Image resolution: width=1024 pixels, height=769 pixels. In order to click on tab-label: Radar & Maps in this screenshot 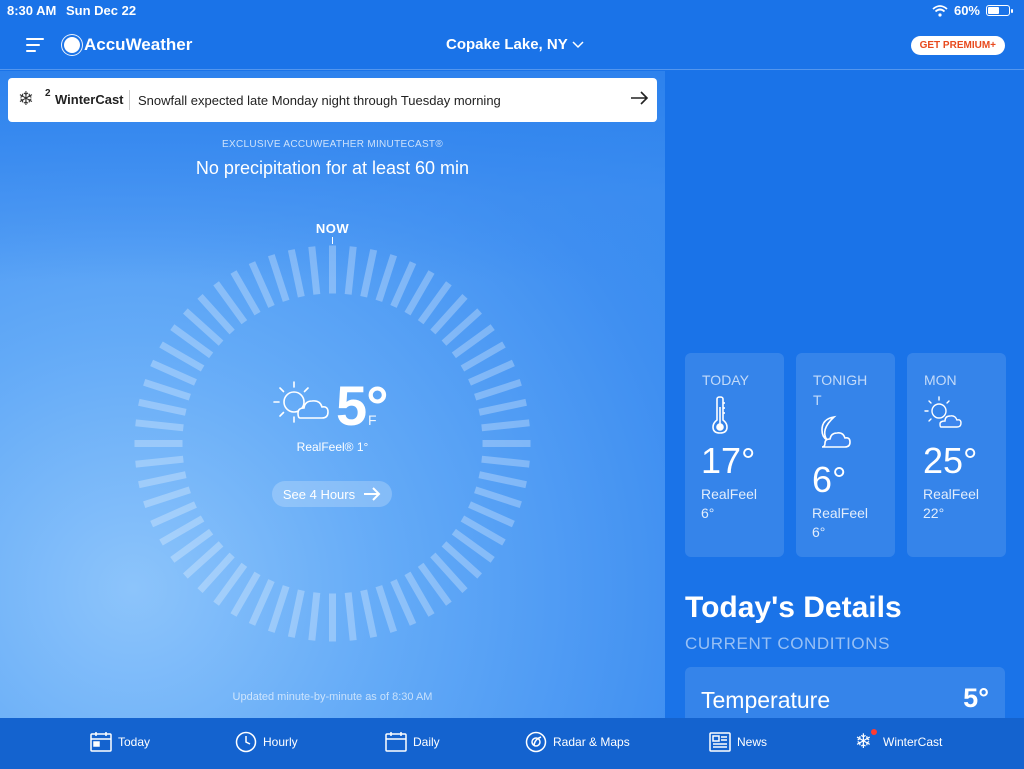, I will do `click(591, 742)`.